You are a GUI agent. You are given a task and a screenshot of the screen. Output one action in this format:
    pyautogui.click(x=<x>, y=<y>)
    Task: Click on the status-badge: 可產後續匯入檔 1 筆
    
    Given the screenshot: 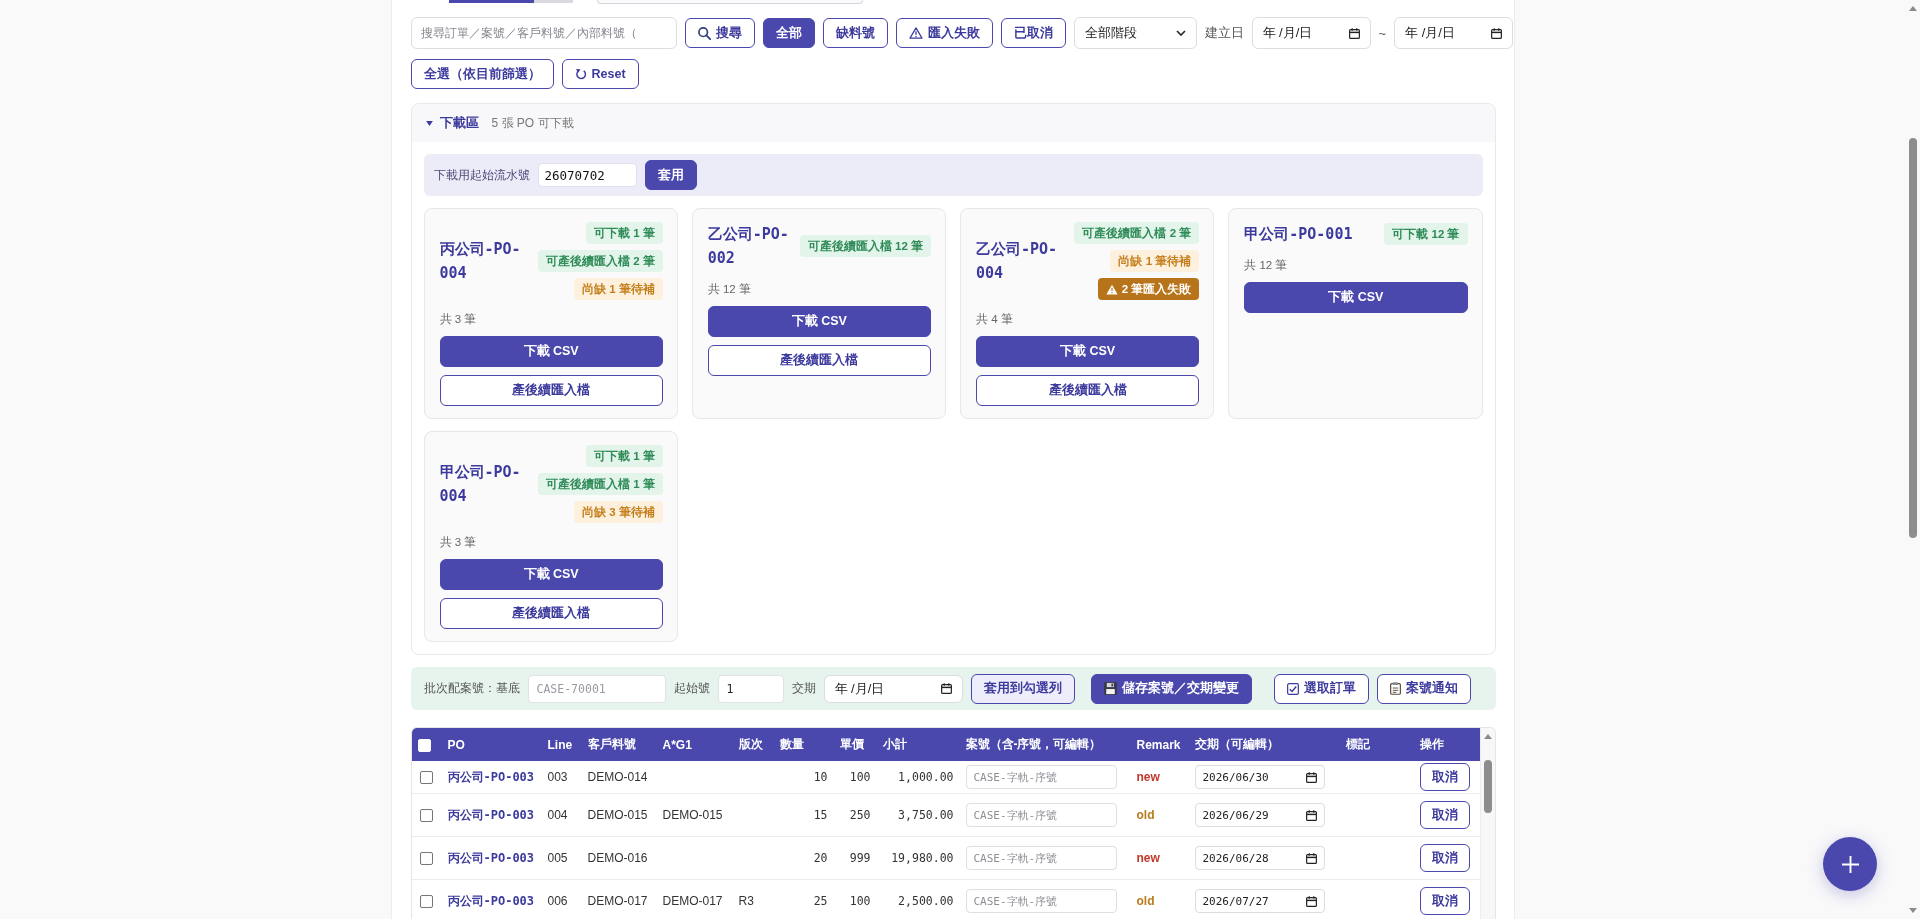 What is the action you would take?
    pyautogui.click(x=600, y=484)
    